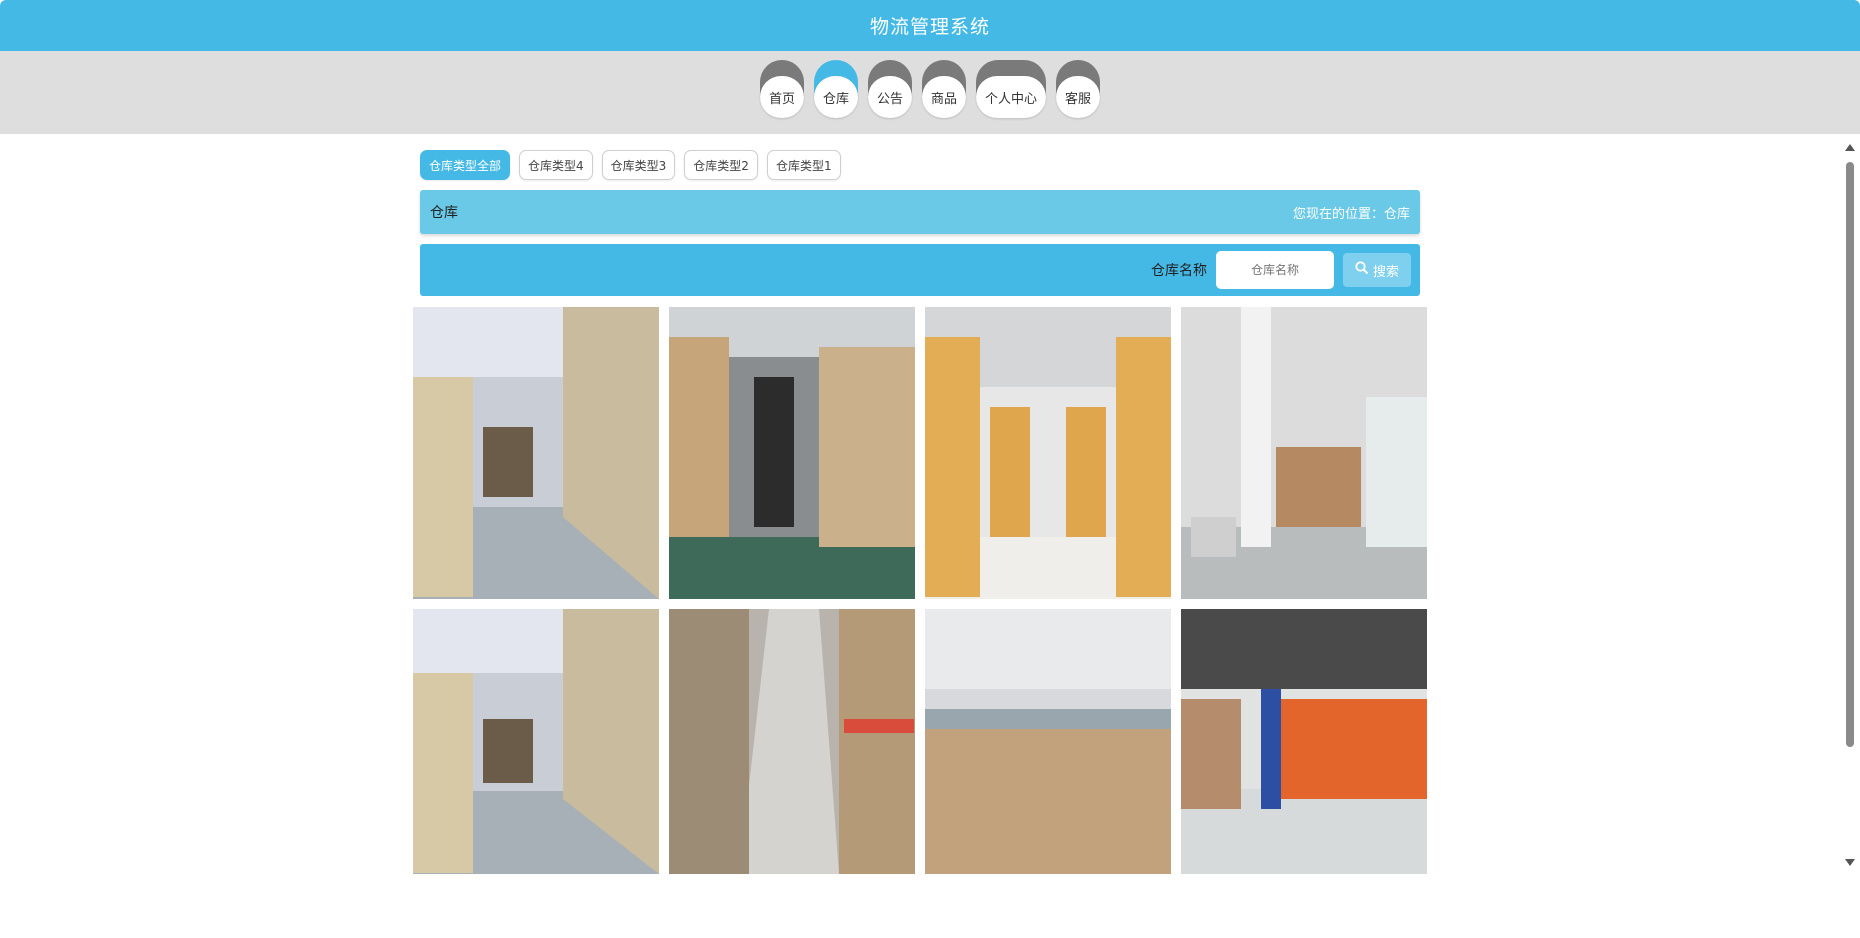 Image resolution: width=1860 pixels, height=938 pixels. What do you see at coordinates (920, 270) in the screenshot?
I see `search-bar: 仓库名称 搜索` at bounding box center [920, 270].